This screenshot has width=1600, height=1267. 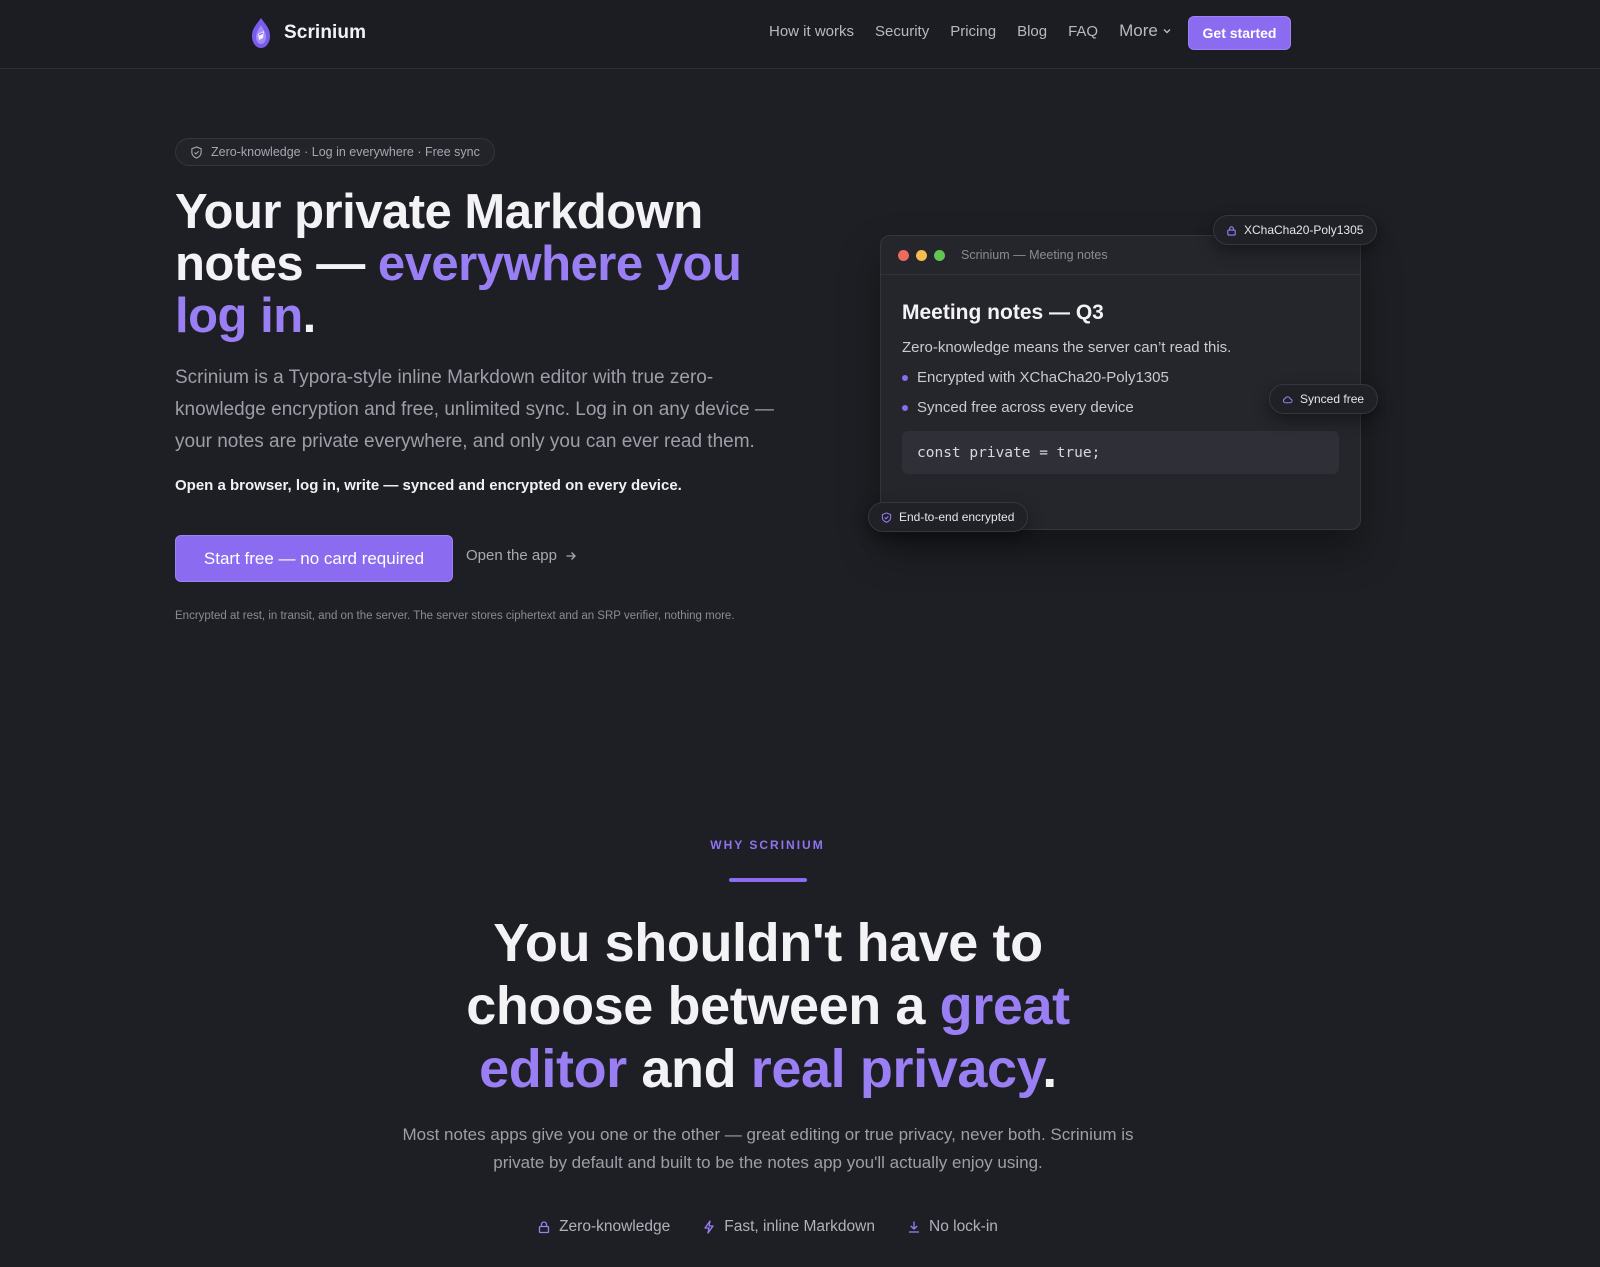 What do you see at coordinates (973, 31) in the screenshot?
I see `nav-pricing: Pricing` at bounding box center [973, 31].